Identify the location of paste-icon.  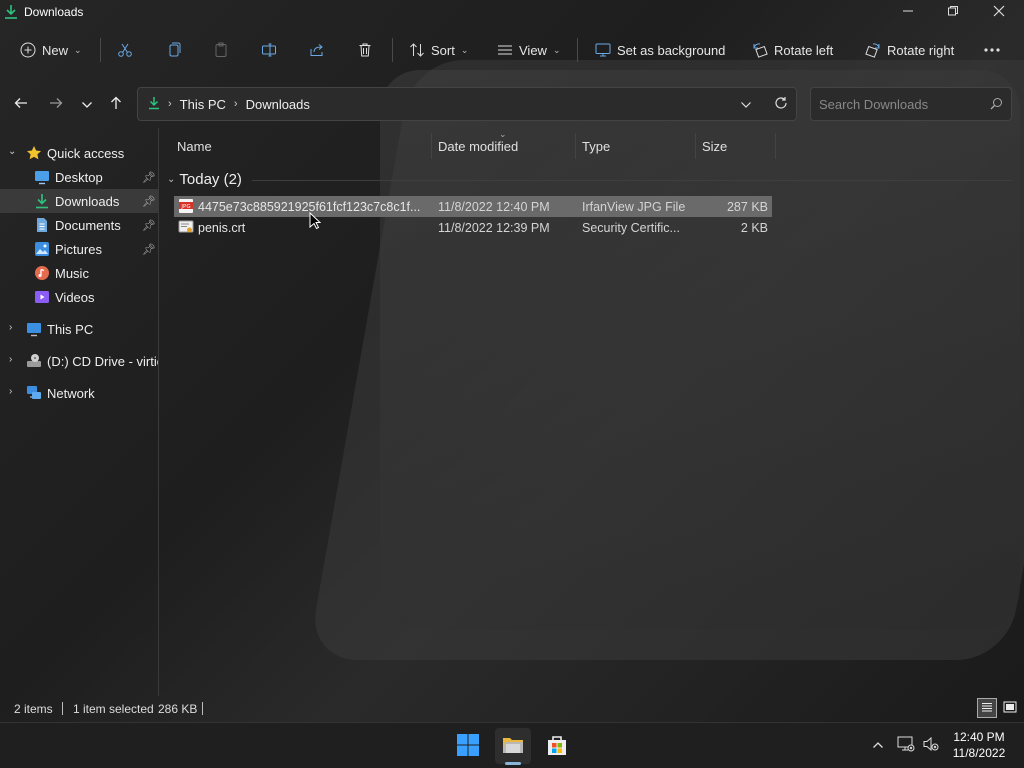
(221, 50).